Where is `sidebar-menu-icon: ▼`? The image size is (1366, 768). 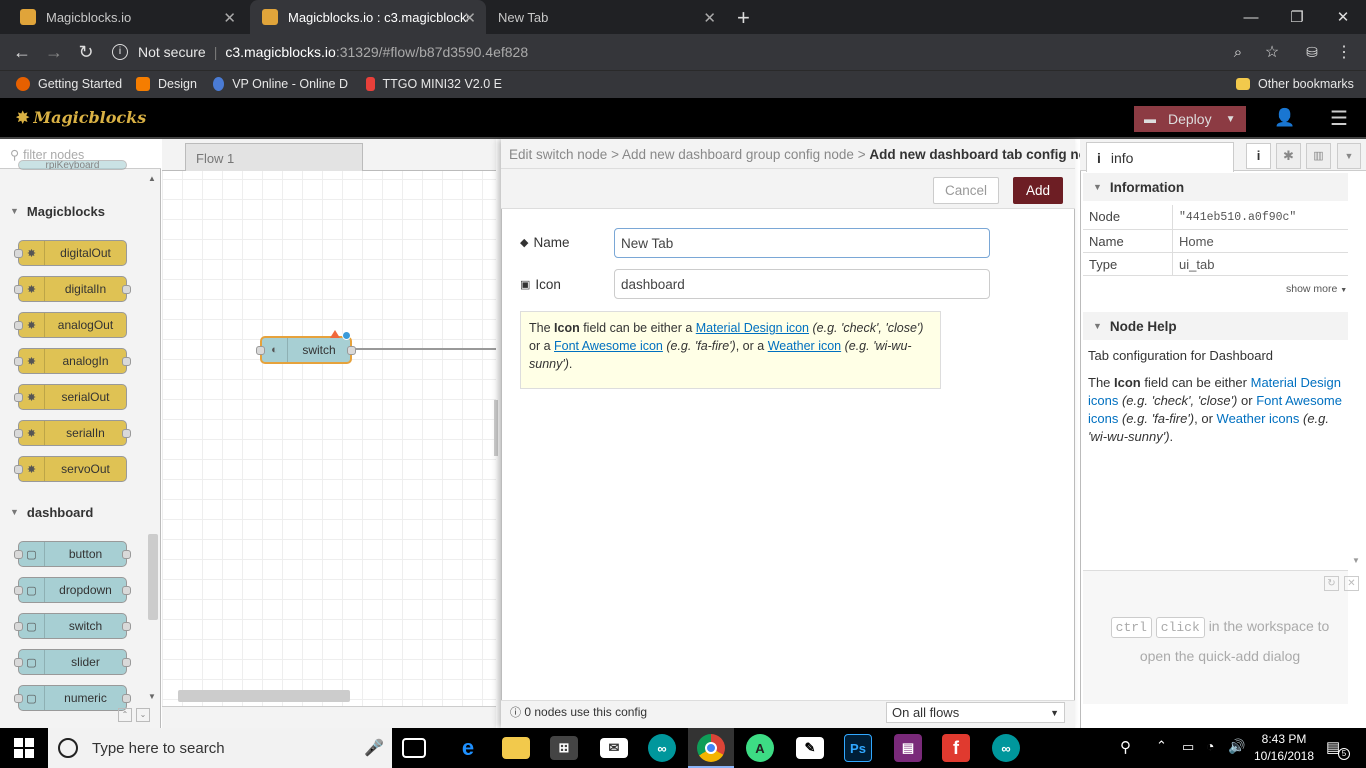
sidebar-menu-icon: ▼ is located at coordinates (1349, 156).